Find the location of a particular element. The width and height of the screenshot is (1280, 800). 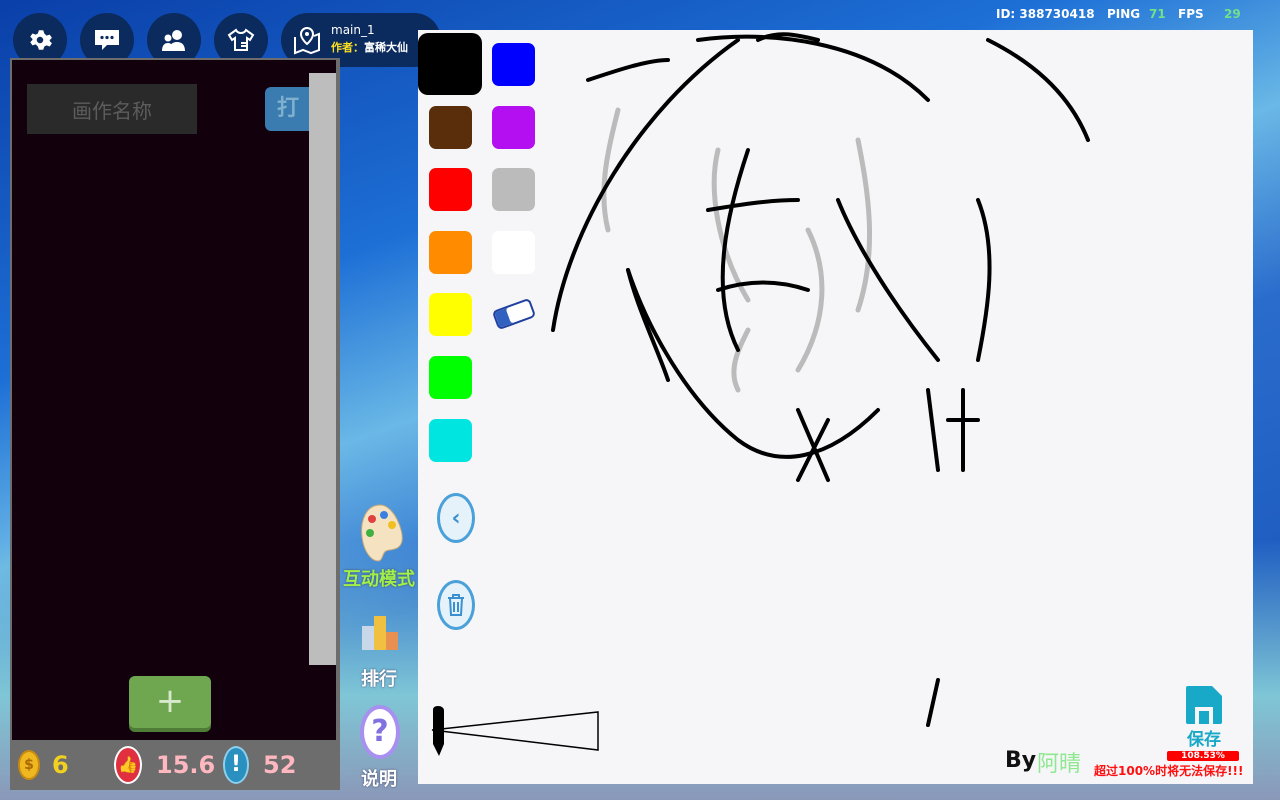

artwork-name-input: 画作名称 is located at coordinates (112, 109).